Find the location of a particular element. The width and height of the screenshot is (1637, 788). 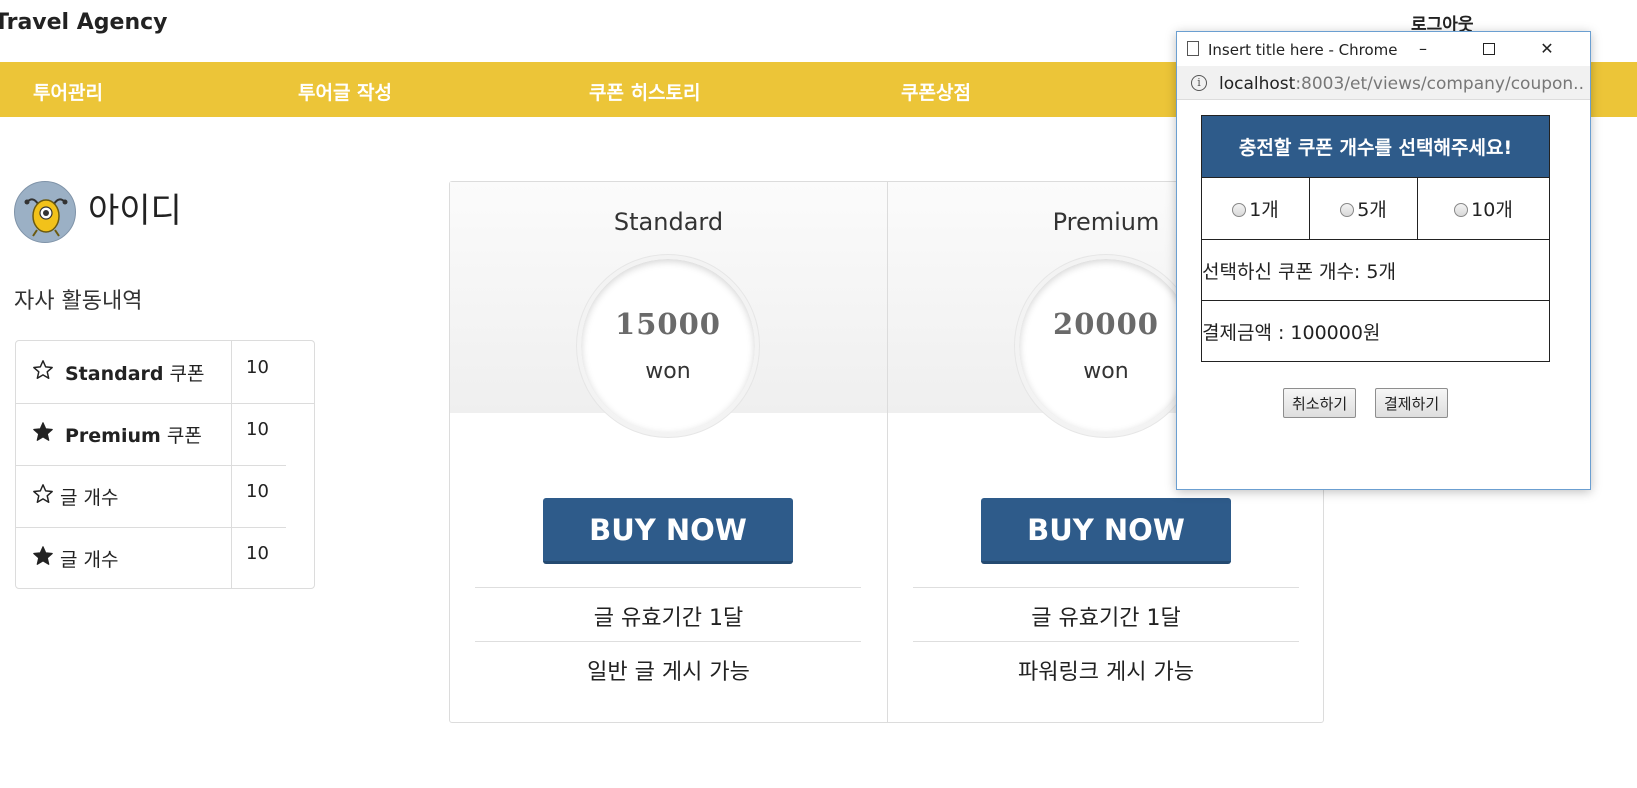

coupon-select-heading: 충전할 쿠폰 개수를 선택해주세요! is located at coordinates (1375, 146).